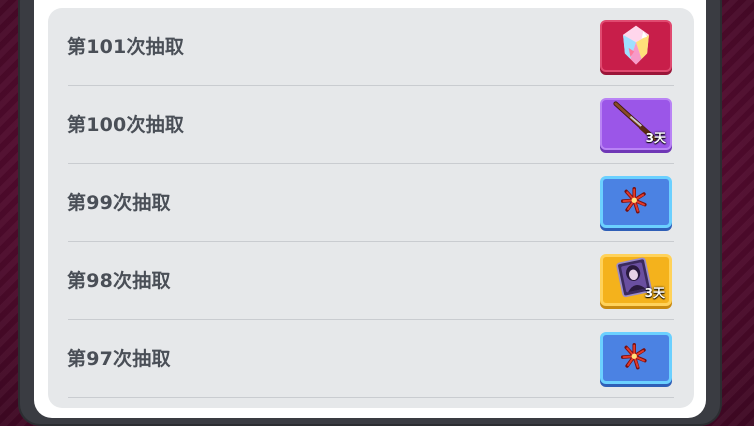  What do you see at coordinates (371, 397) in the screenshot?
I see `row-divider` at bounding box center [371, 397].